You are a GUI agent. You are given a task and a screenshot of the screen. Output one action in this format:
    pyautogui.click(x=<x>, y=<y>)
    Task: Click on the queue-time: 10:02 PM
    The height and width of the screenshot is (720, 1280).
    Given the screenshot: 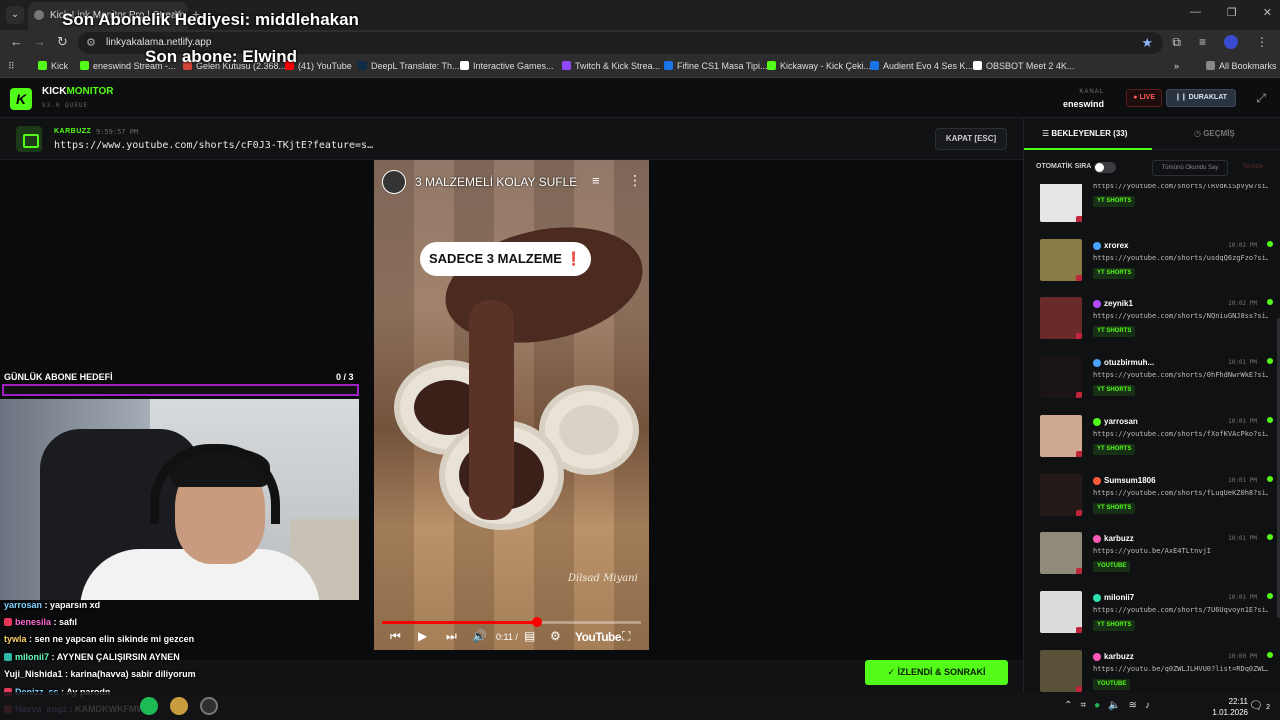 What is the action you would take?
    pyautogui.click(x=1242, y=304)
    